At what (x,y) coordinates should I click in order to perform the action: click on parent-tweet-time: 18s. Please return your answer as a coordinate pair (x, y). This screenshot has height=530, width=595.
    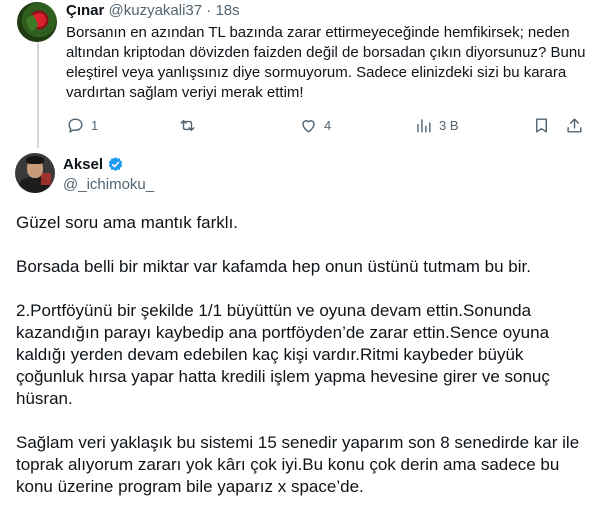
    Looking at the image, I should click on (227, 10).